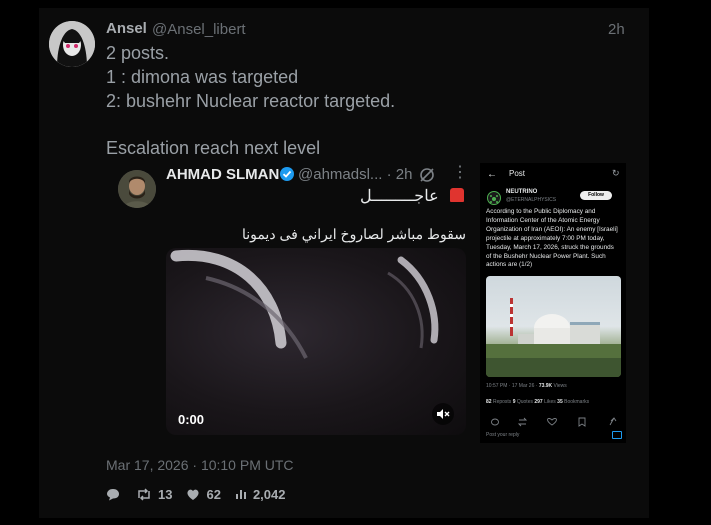  What do you see at coordinates (200, 465) in the screenshot?
I see `post-date: Mar 17, 2026 · 10:10 PM UTC` at bounding box center [200, 465].